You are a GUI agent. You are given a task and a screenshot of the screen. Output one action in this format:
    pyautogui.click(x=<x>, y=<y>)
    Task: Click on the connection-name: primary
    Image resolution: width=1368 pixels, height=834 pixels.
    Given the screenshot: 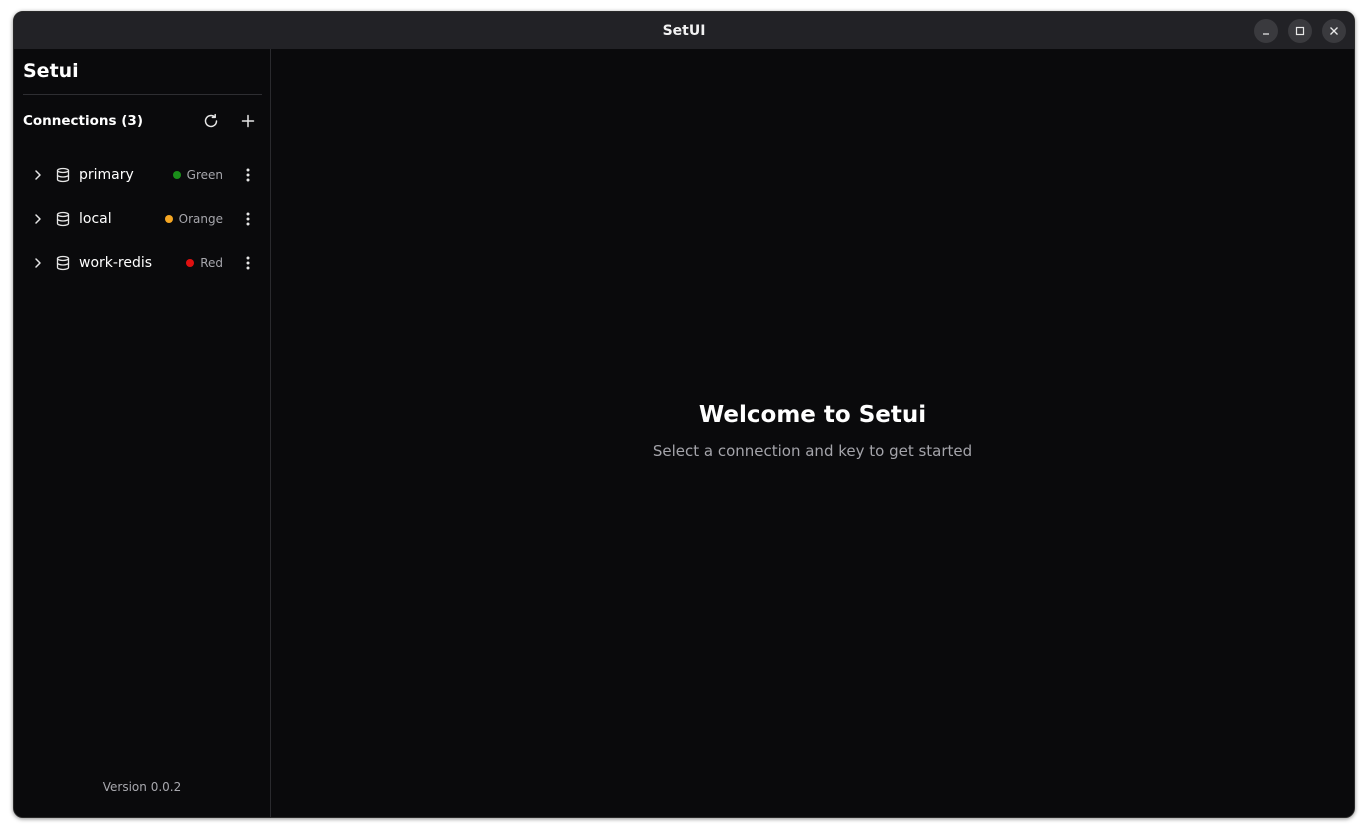 What is the action you would take?
    pyautogui.click(x=106, y=175)
    